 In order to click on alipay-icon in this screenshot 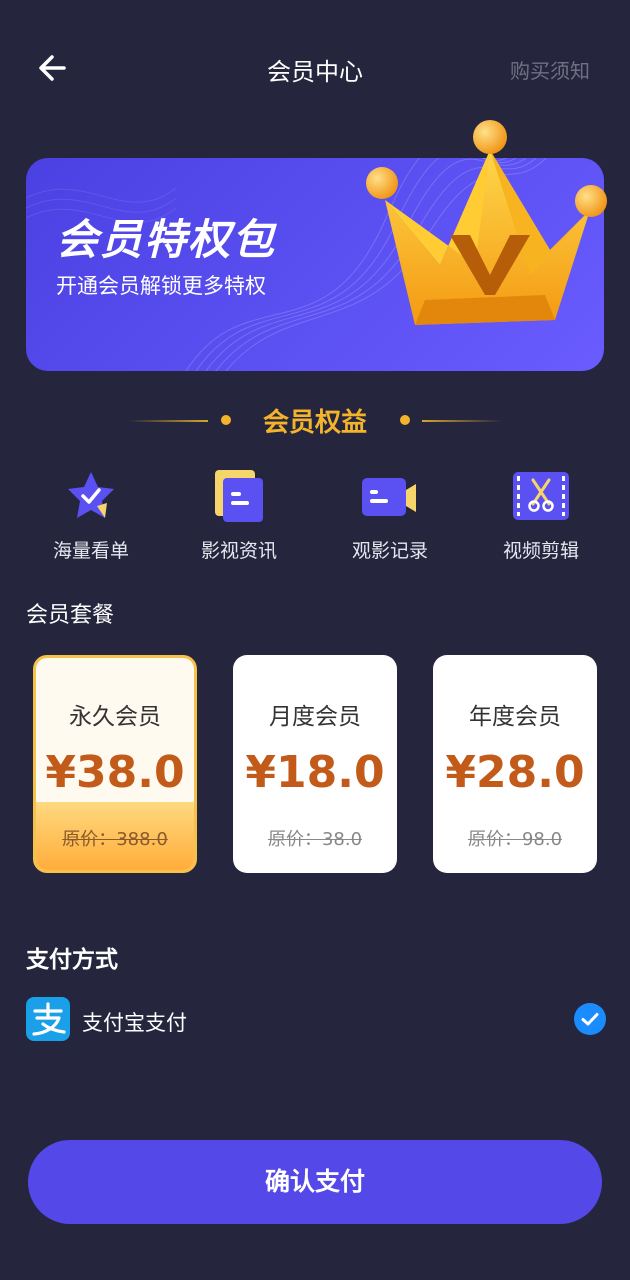, I will do `click(48, 1019)`.